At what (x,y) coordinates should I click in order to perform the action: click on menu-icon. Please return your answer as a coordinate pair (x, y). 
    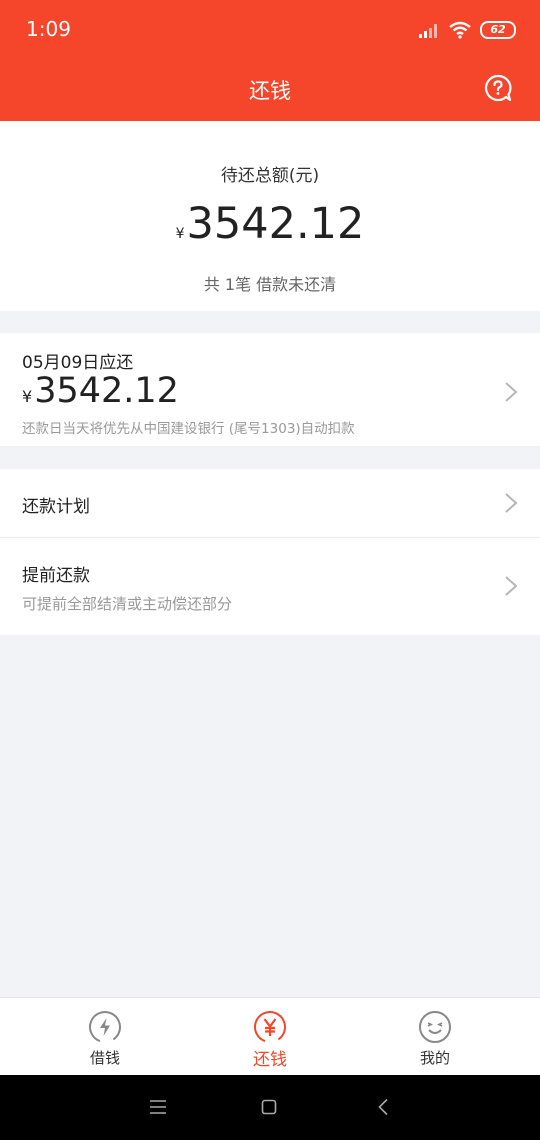
    Looking at the image, I should click on (158, 1107).